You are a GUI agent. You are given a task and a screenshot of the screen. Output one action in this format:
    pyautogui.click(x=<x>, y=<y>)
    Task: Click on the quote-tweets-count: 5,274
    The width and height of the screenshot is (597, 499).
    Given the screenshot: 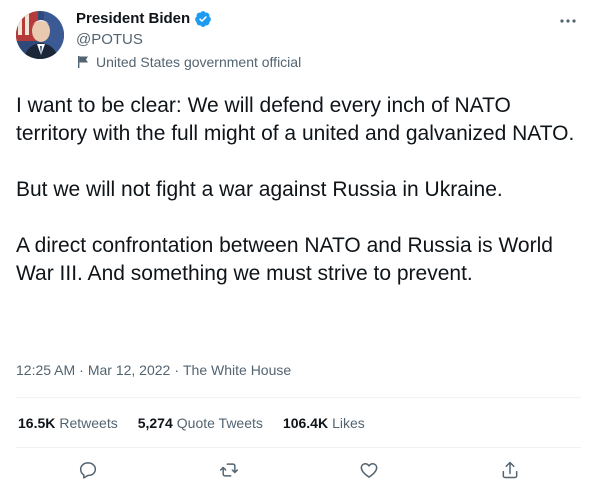 What is the action you would take?
    pyautogui.click(x=155, y=423)
    